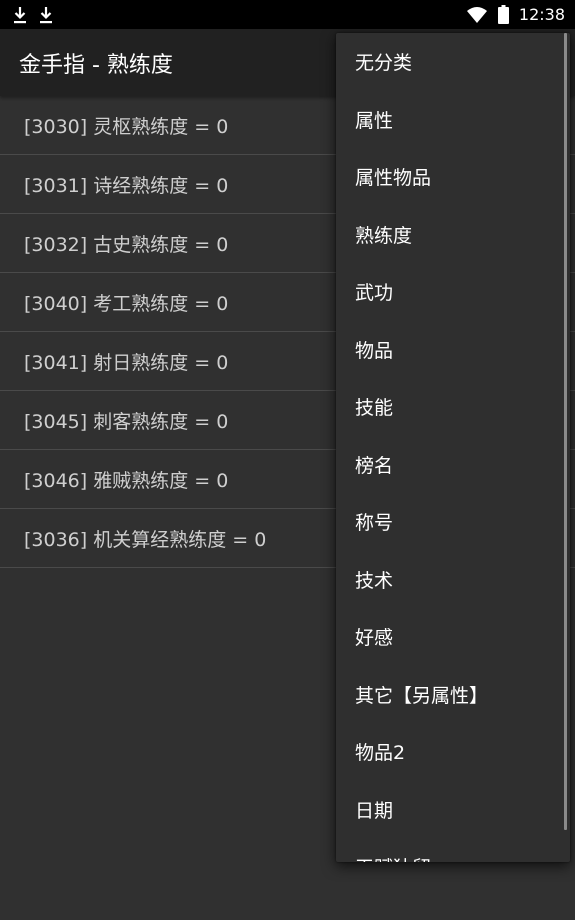 The height and width of the screenshot is (920, 575). Describe the element at coordinates (453, 177) in the screenshot. I see `menu-item-attribute-items: 属性物品` at that location.